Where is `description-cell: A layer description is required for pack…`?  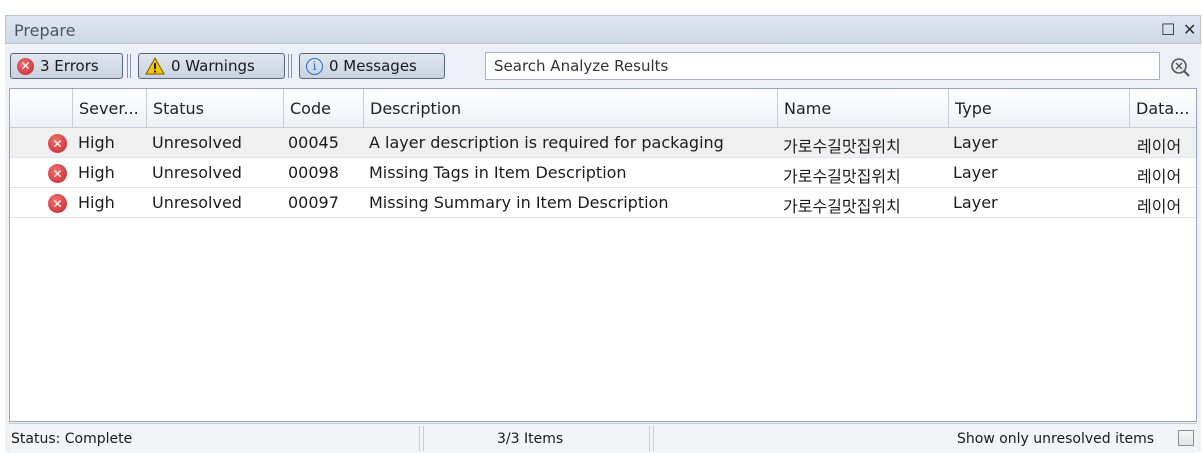 description-cell: A layer description is required for pack… is located at coordinates (546, 142).